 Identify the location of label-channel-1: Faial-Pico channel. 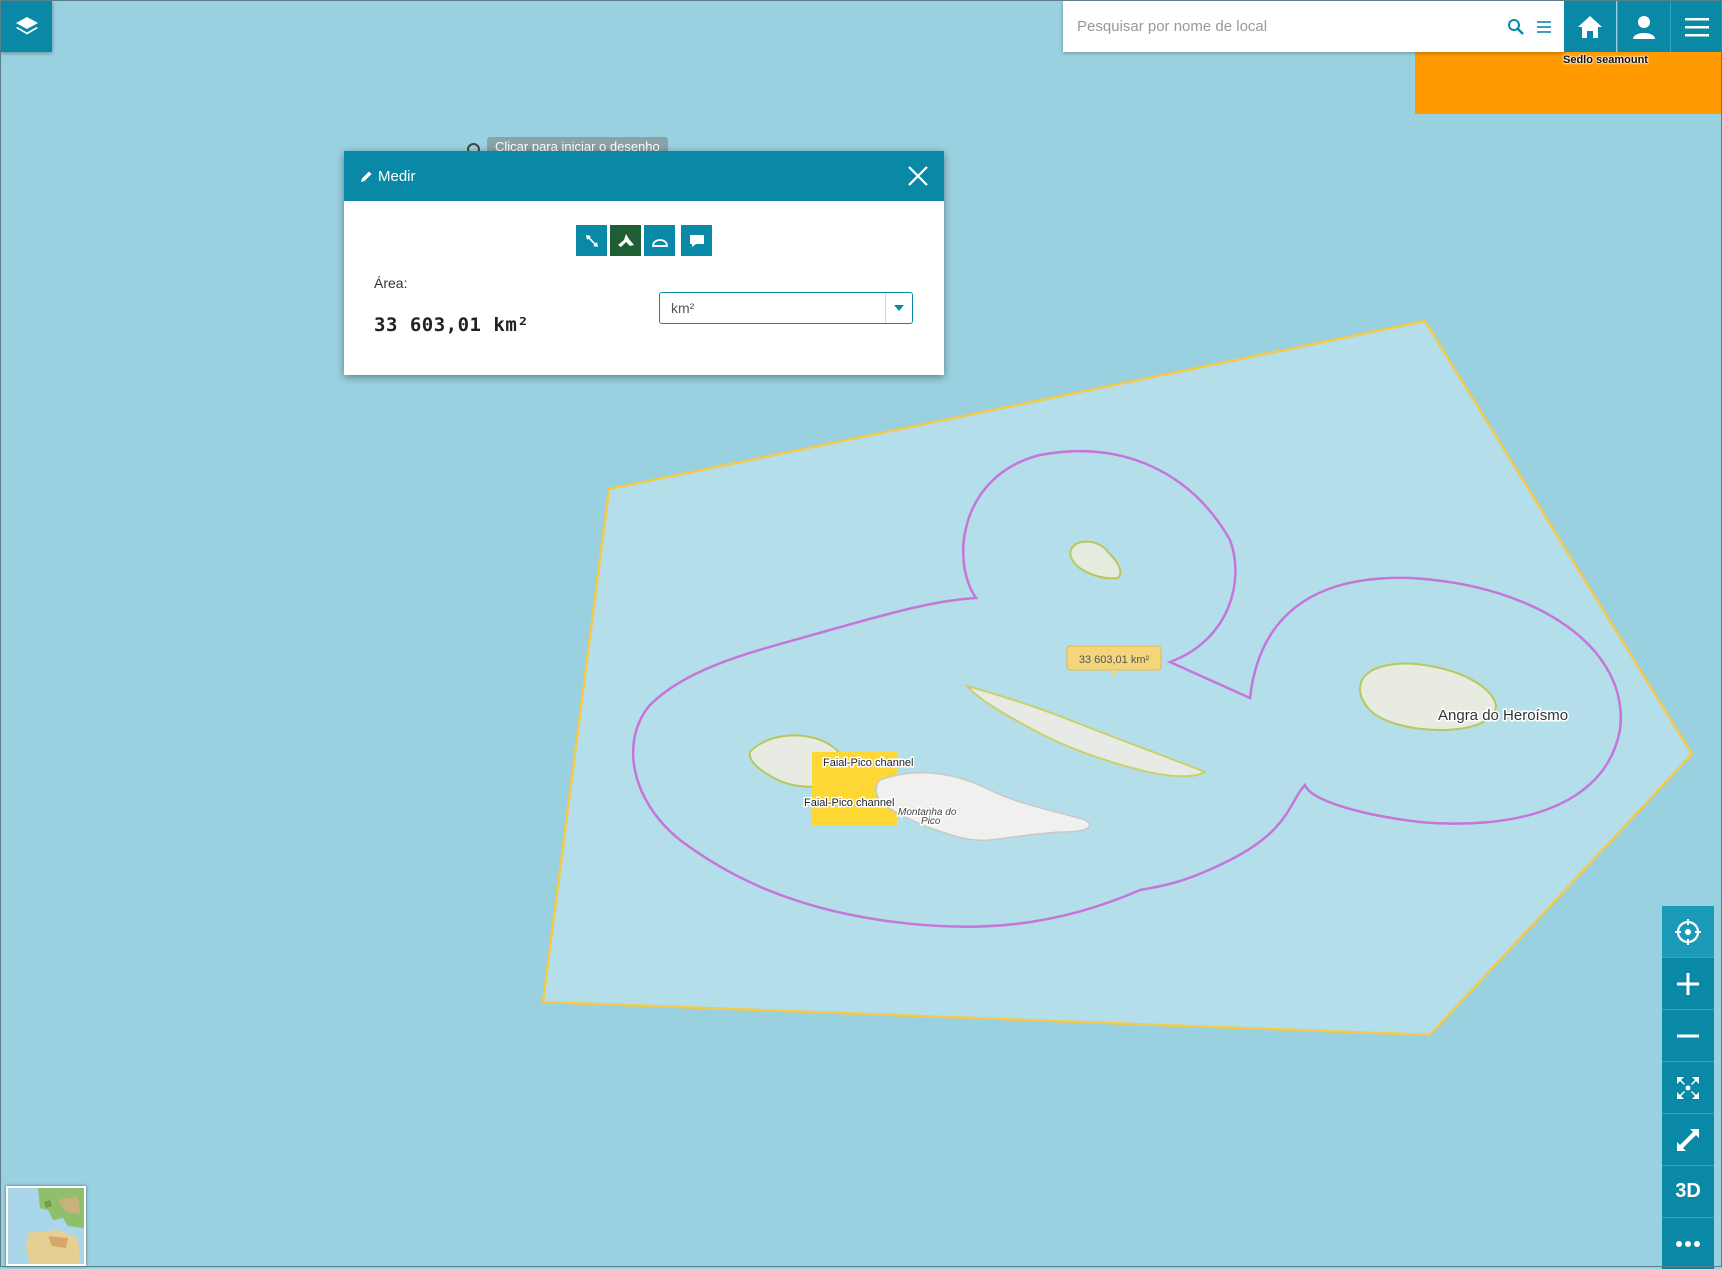
(868, 763).